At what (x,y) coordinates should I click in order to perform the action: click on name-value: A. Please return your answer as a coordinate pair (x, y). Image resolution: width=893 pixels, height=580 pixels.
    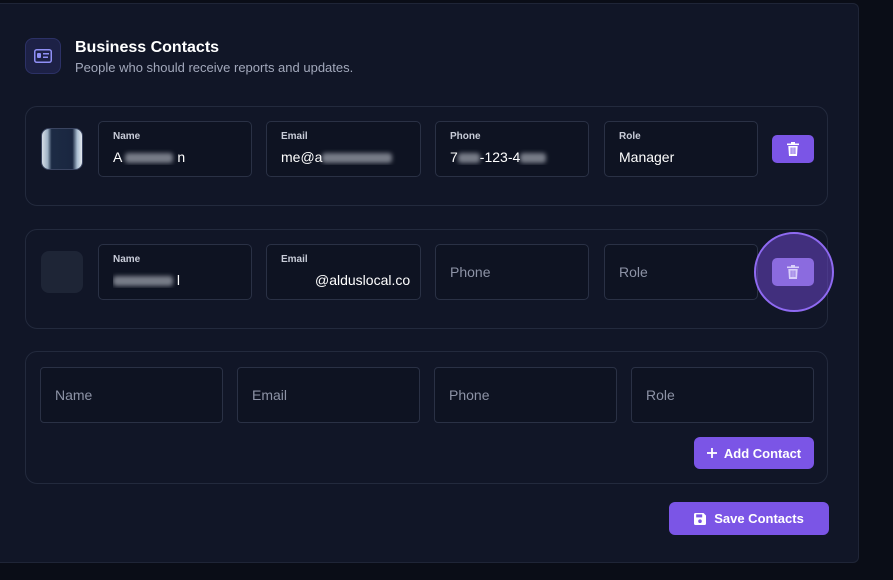
    Looking at the image, I should click on (117, 157).